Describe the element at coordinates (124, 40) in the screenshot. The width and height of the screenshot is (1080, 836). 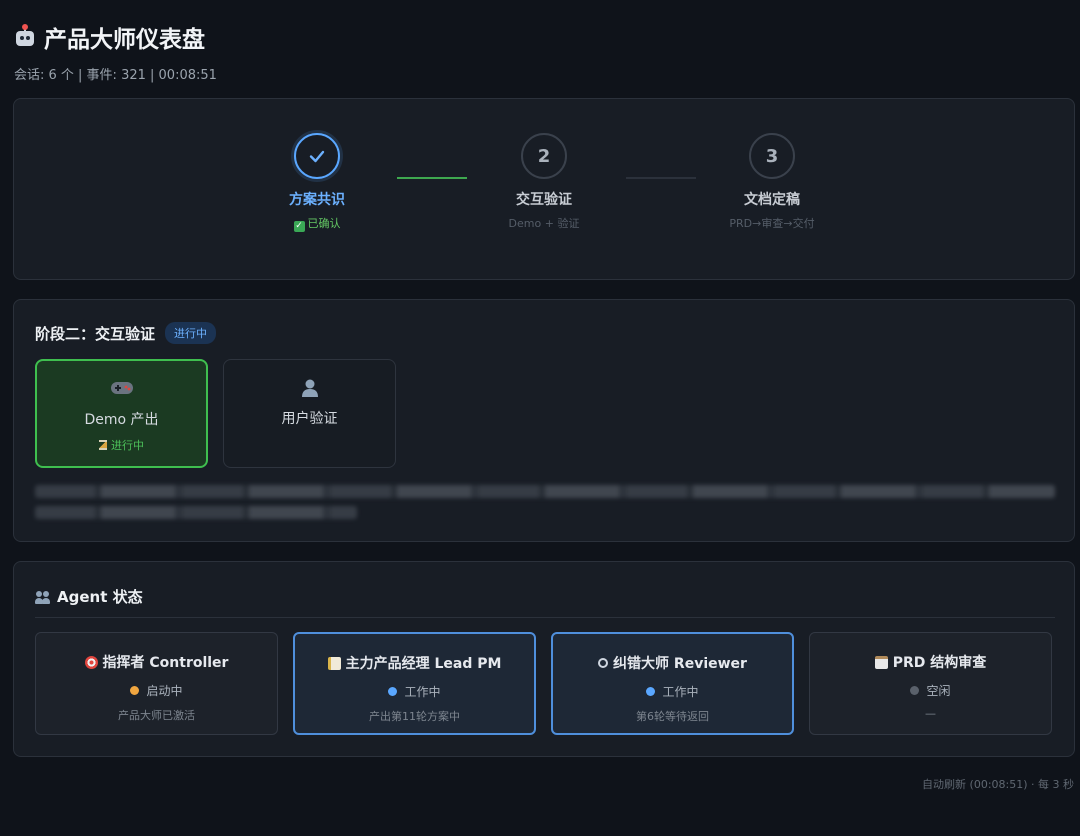
I see `page-title-text: 产品大师仪表盘` at that location.